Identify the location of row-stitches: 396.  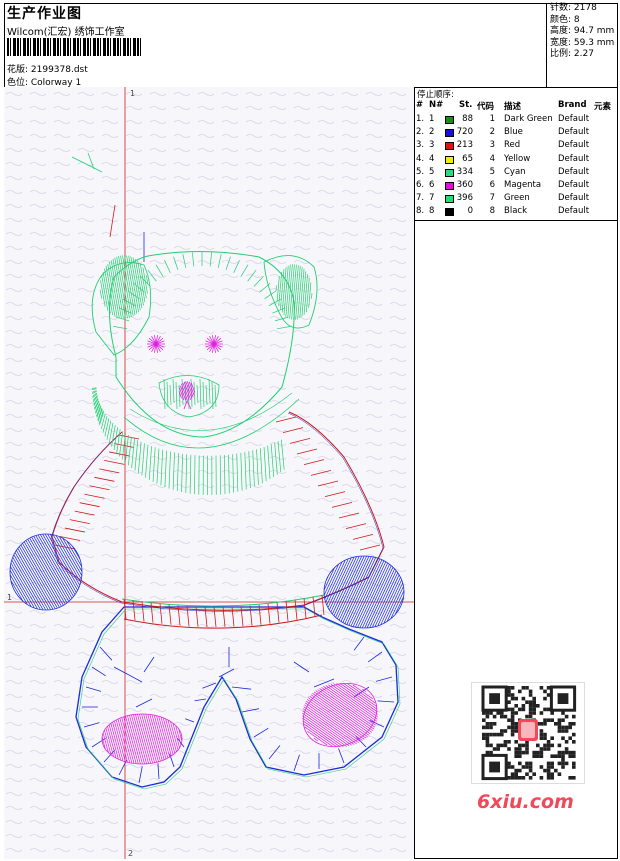
(464, 198).